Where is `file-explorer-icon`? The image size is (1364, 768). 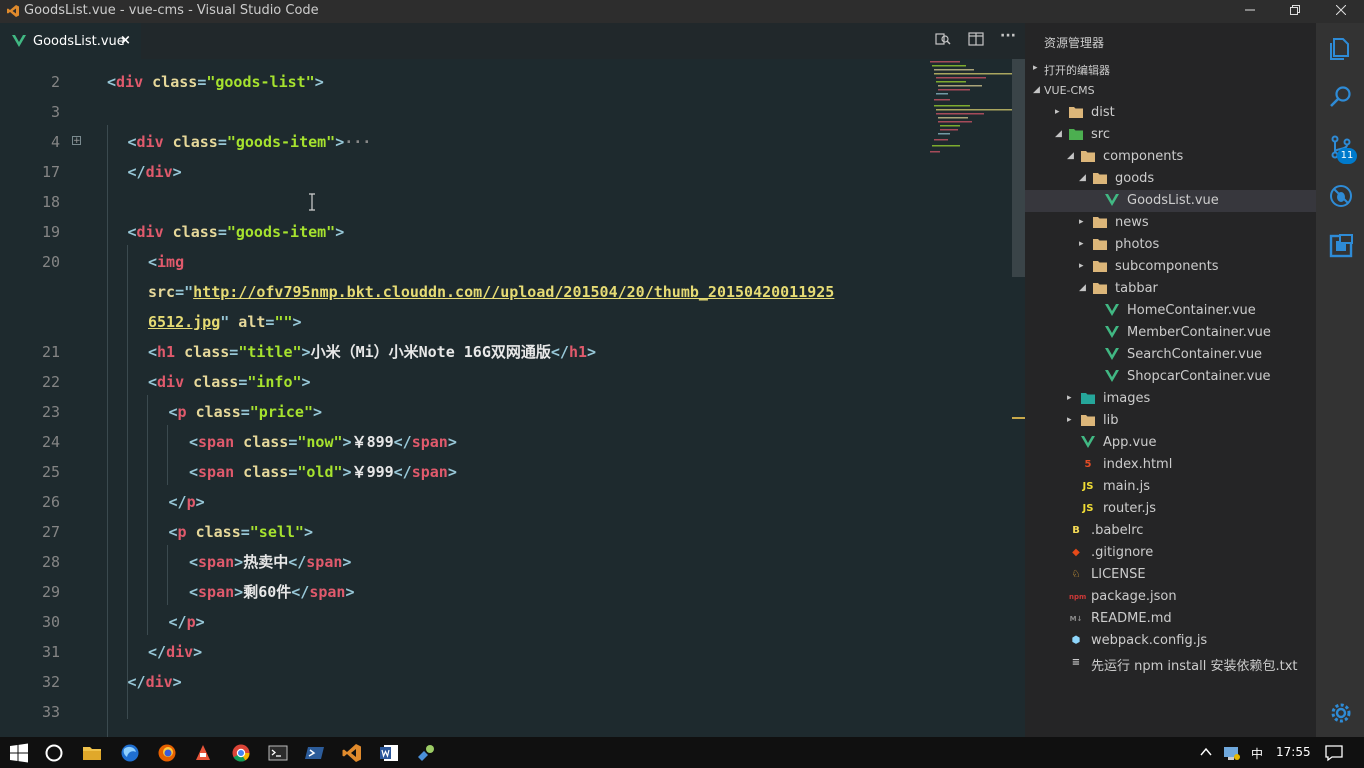
file-explorer-icon is located at coordinates (92, 753).